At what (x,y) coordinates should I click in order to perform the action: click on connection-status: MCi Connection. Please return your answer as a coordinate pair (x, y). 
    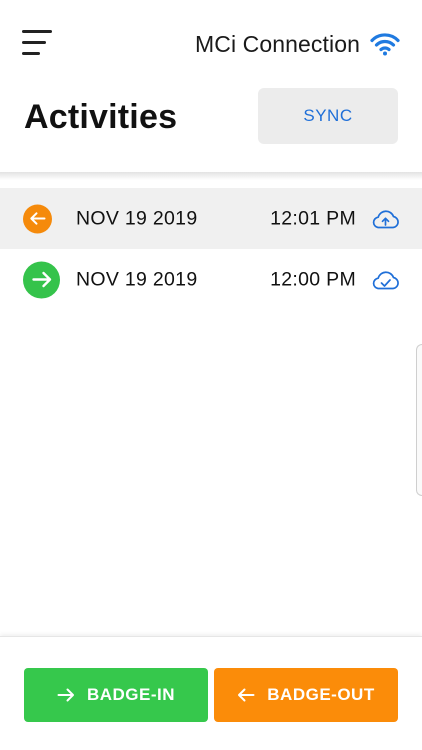
    Looking at the image, I should click on (297, 44).